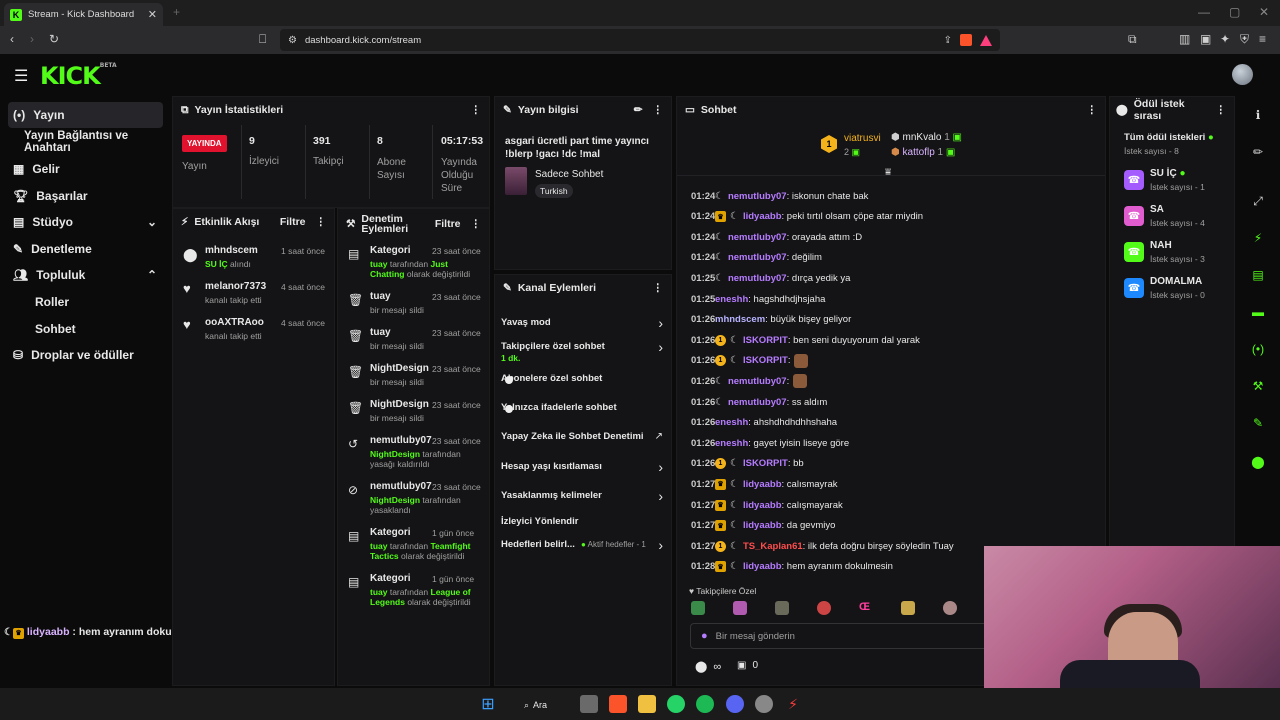  Describe the element at coordinates (582, 351) in the screenshot. I see `channel-action-2: Takipçilere özel sohbet 1 dk. ›` at that location.